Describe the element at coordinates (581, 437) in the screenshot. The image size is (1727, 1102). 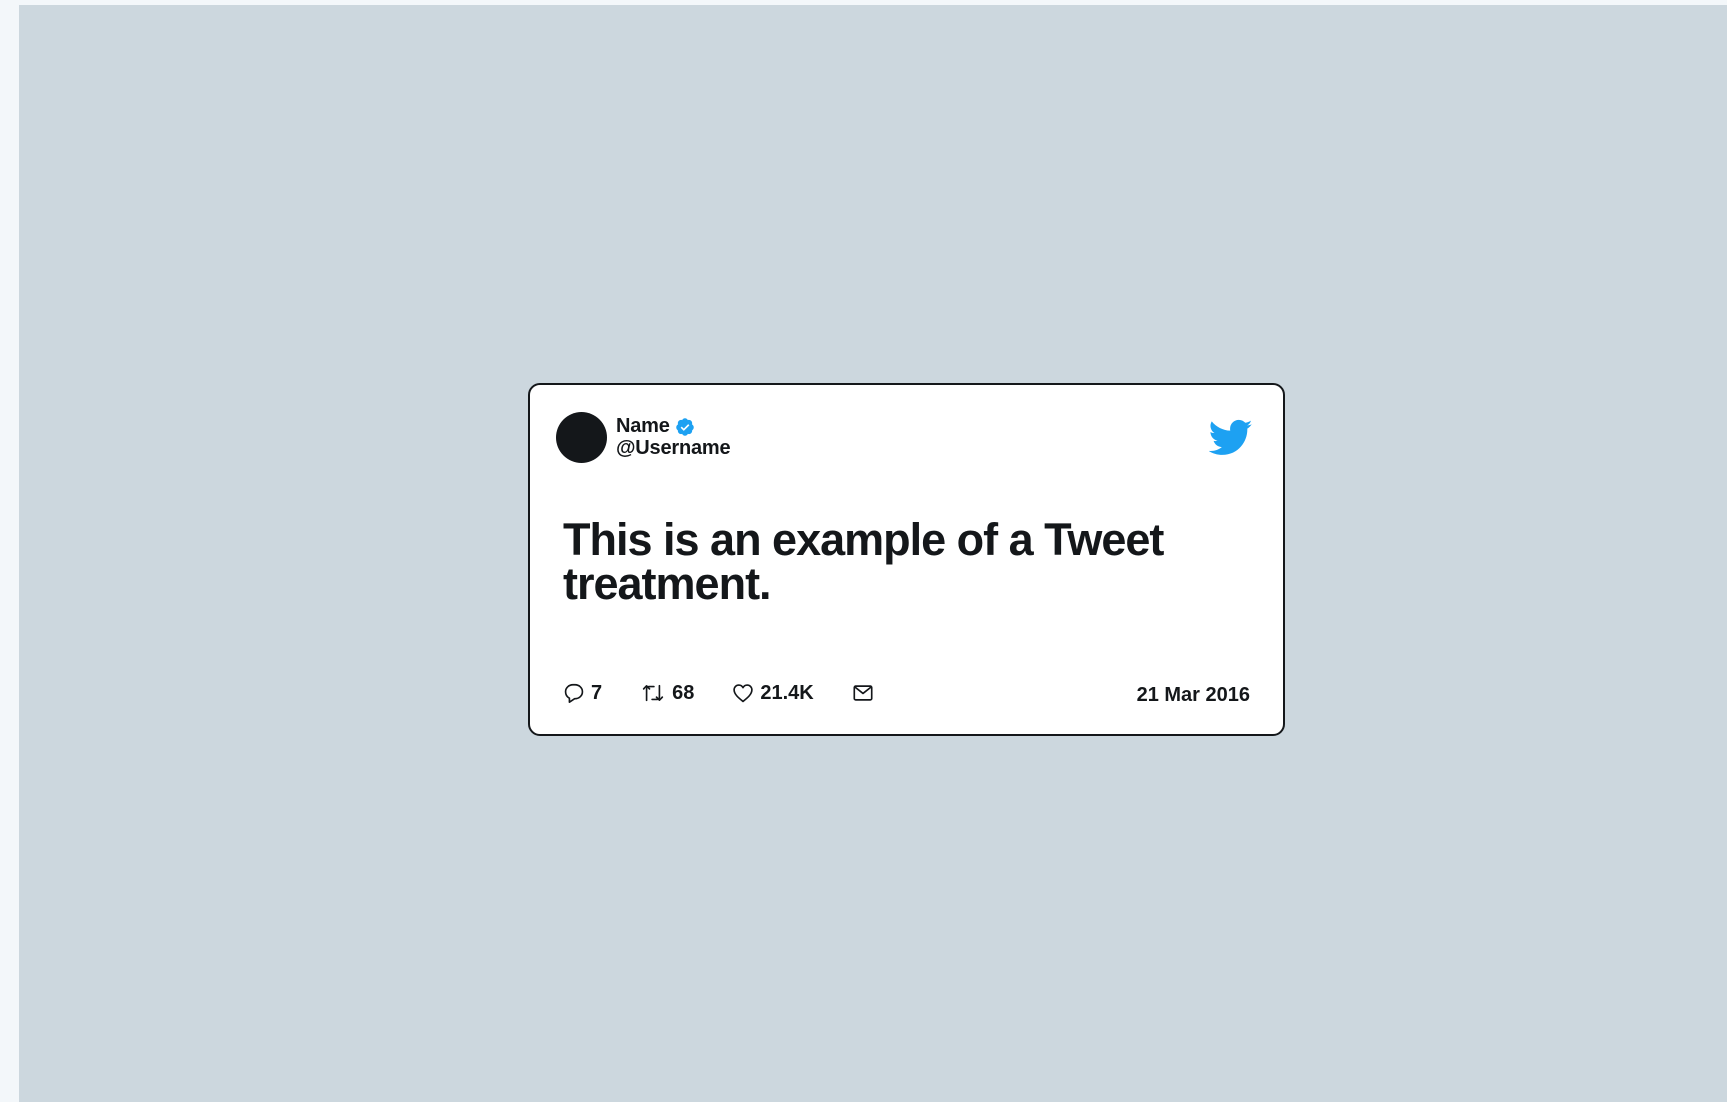
I see `avatar` at that location.